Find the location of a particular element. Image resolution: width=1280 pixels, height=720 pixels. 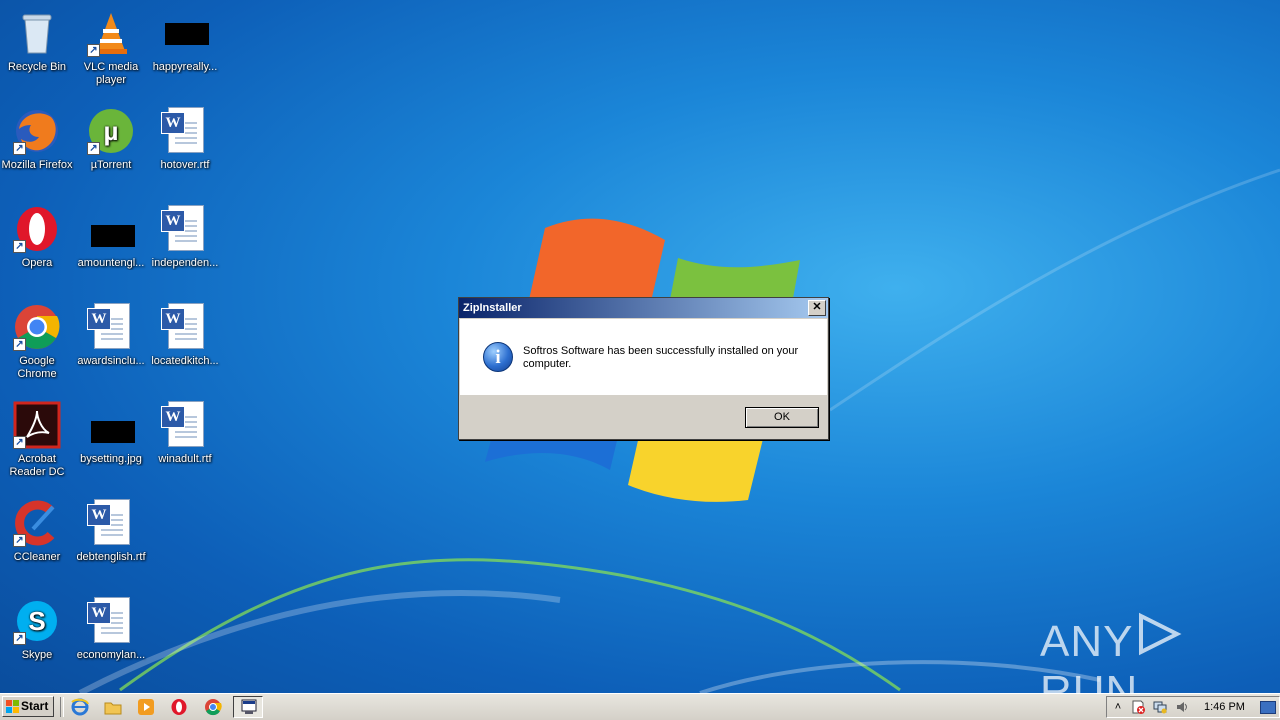

anyrun-watermark: ANYRUN is located at coordinates (1160, 652).